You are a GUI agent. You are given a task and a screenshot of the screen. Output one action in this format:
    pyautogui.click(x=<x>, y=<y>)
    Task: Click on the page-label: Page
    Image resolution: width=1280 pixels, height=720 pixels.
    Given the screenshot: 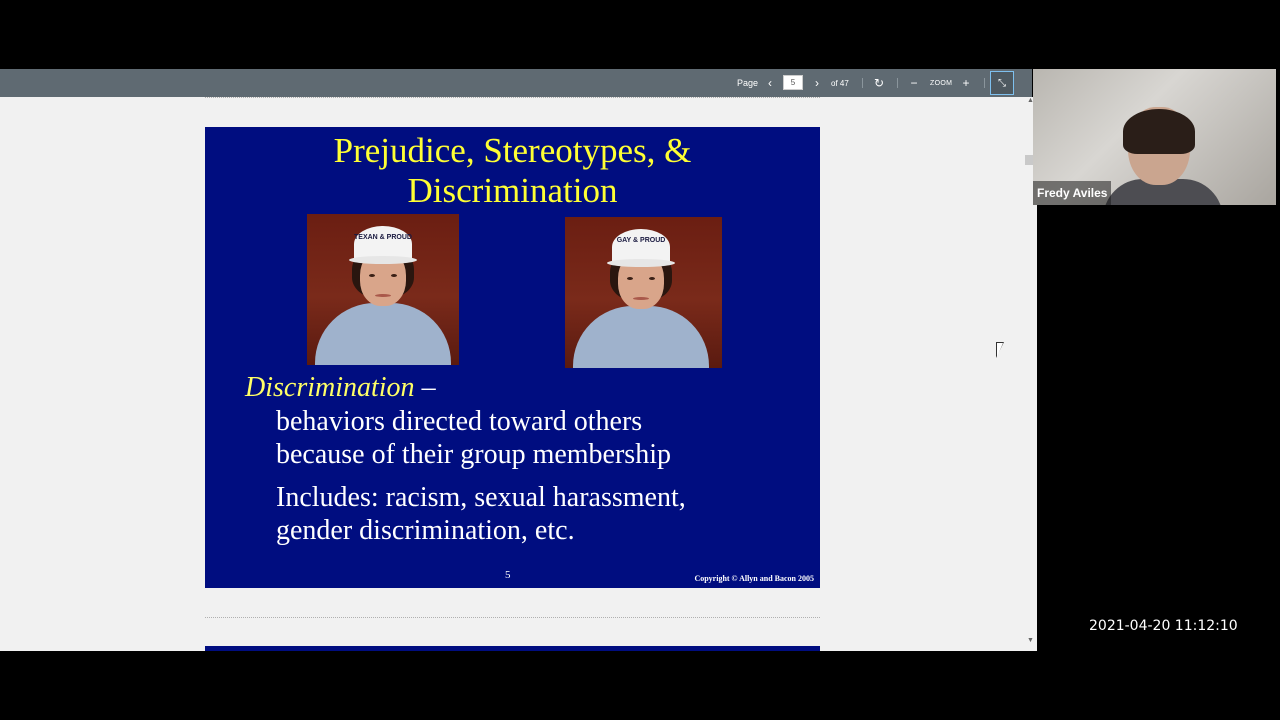 What is the action you would take?
    pyautogui.click(x=748, y=83)
    